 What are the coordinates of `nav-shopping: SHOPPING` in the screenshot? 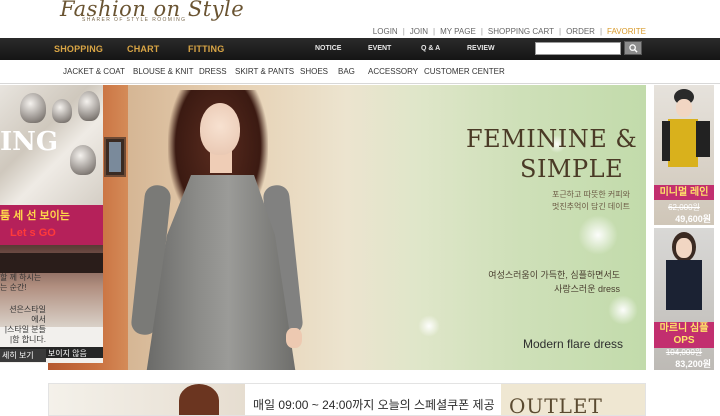 It's located at (78, 49).